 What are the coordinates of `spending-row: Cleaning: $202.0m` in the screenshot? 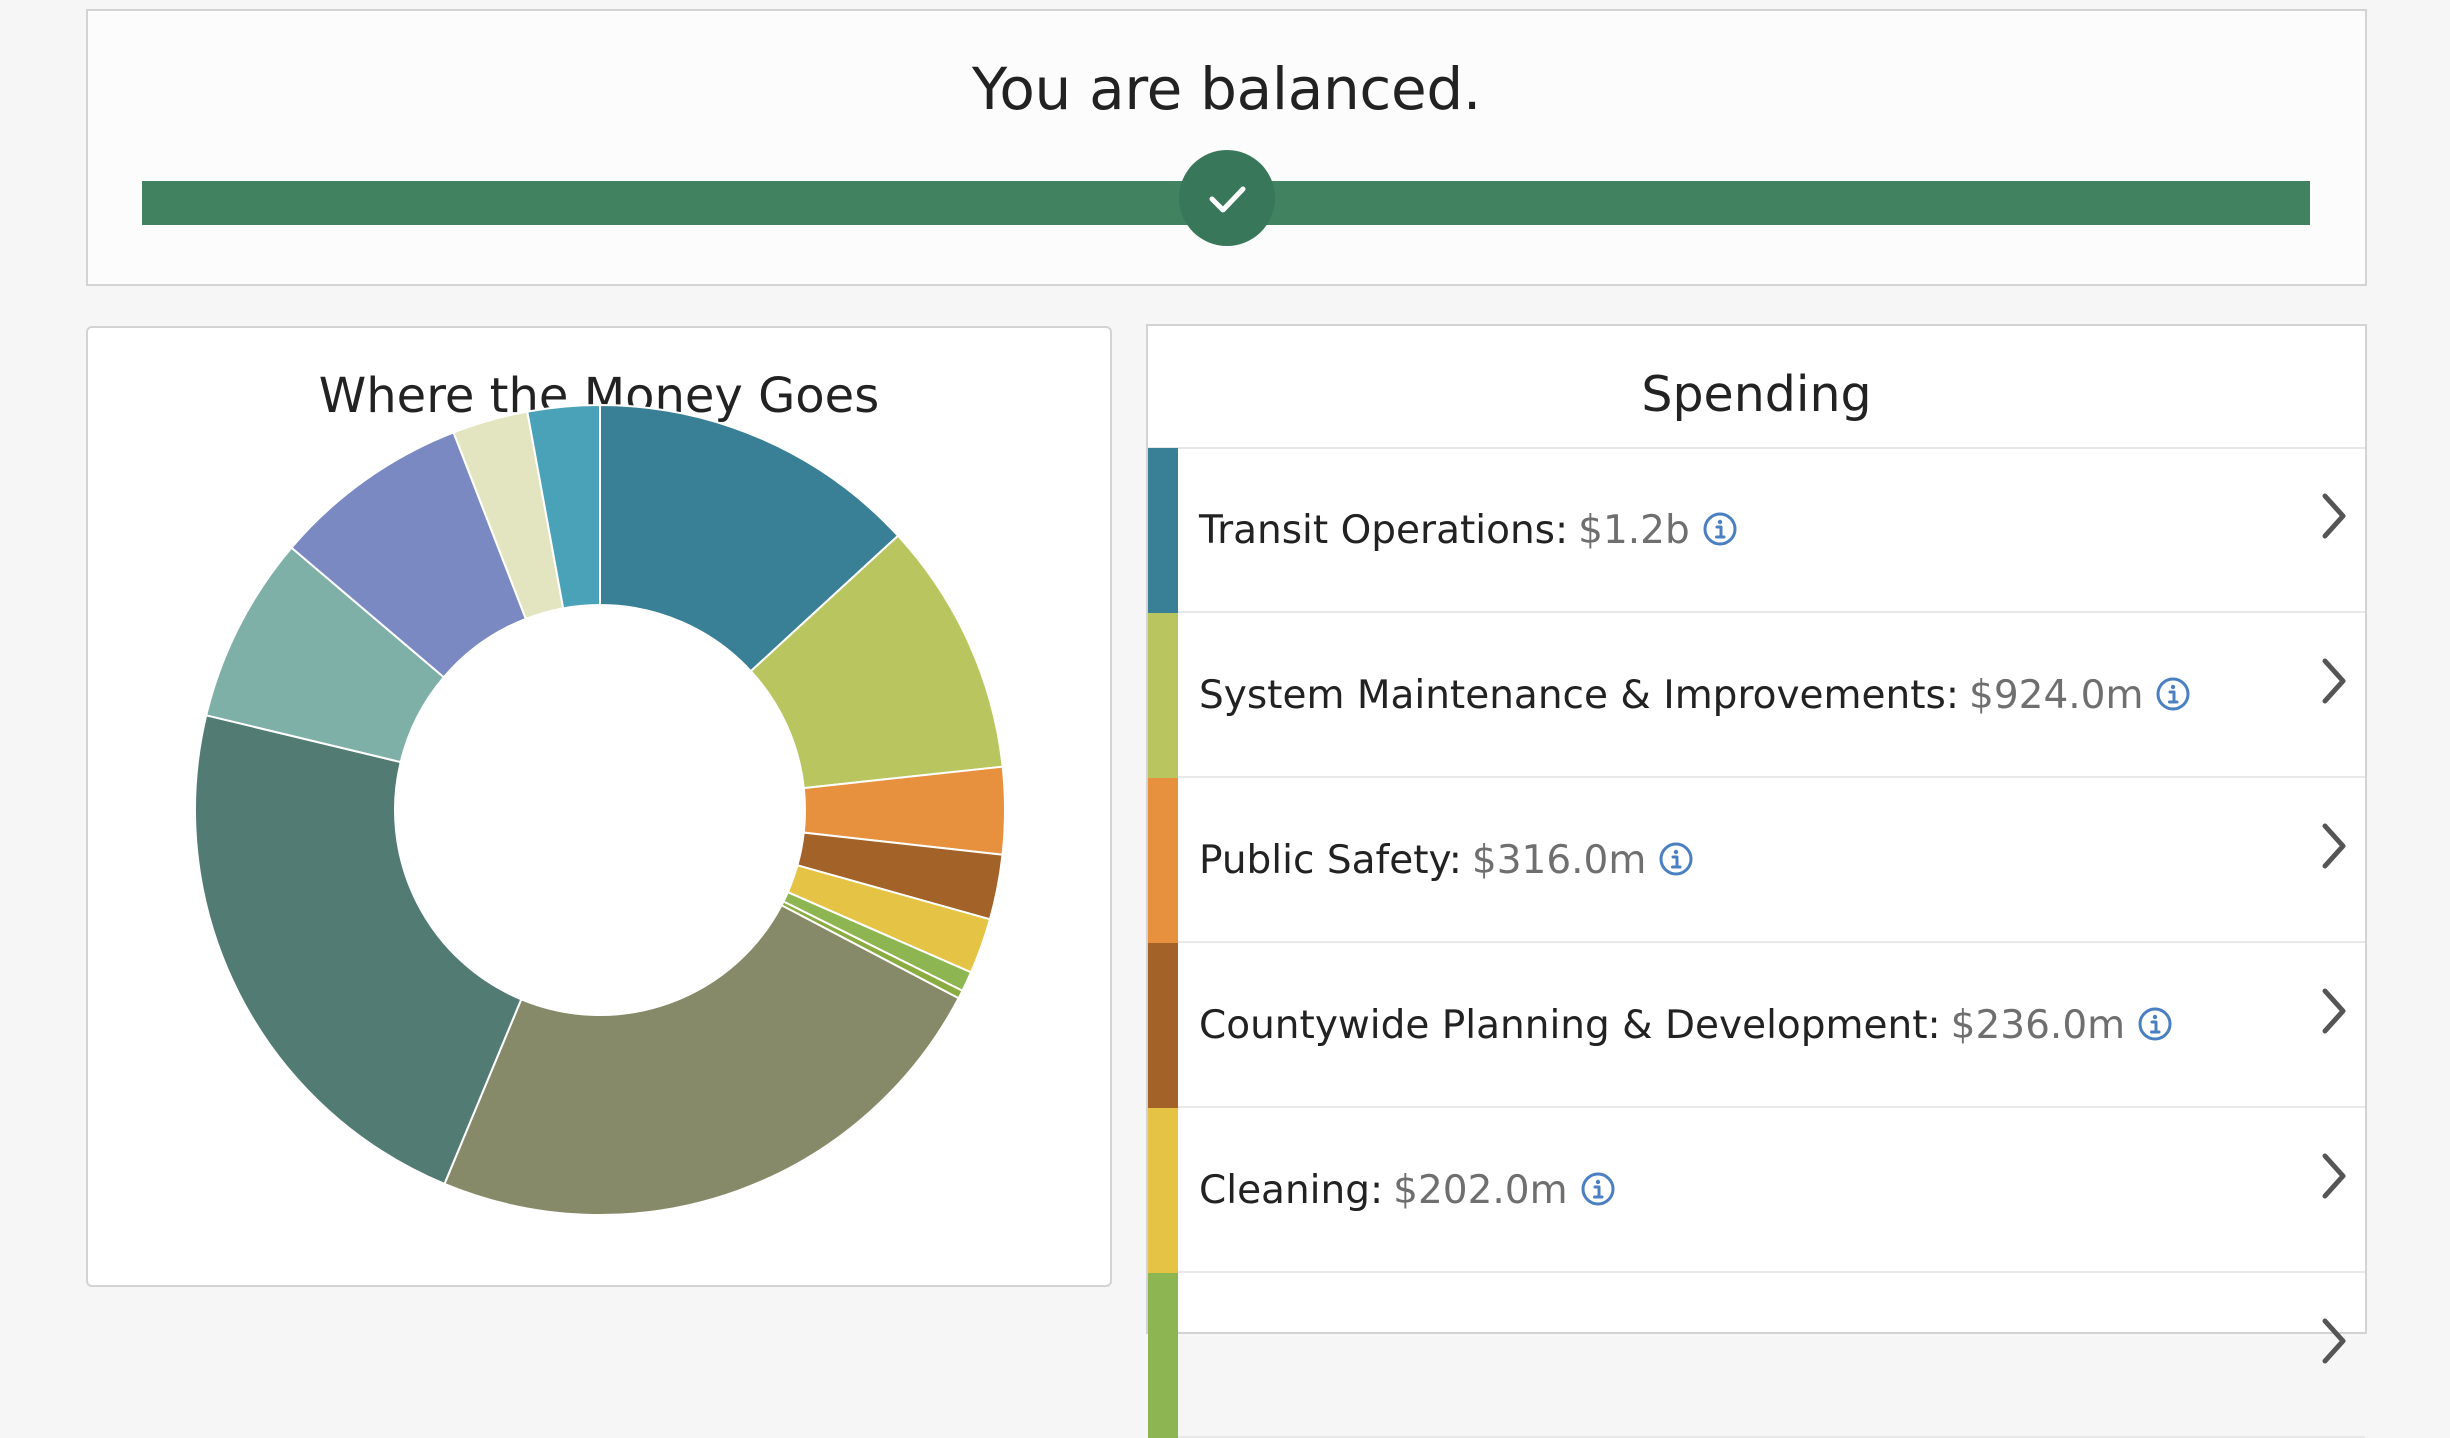 It's located at (1756, 1190).